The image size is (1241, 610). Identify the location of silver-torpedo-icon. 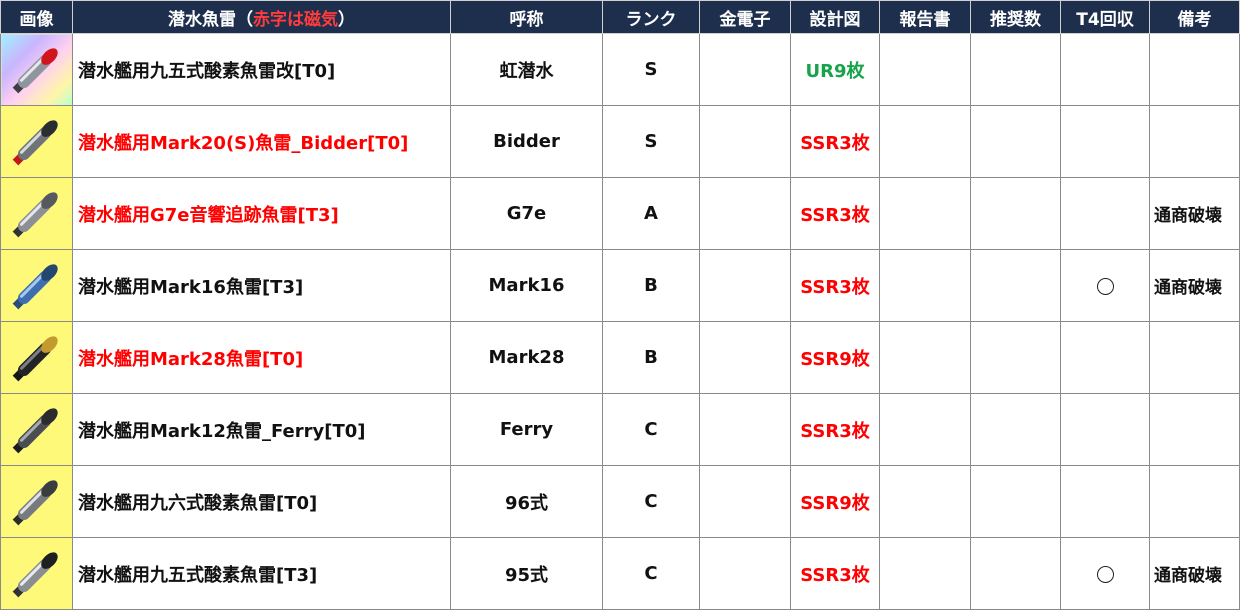
(36, 502).